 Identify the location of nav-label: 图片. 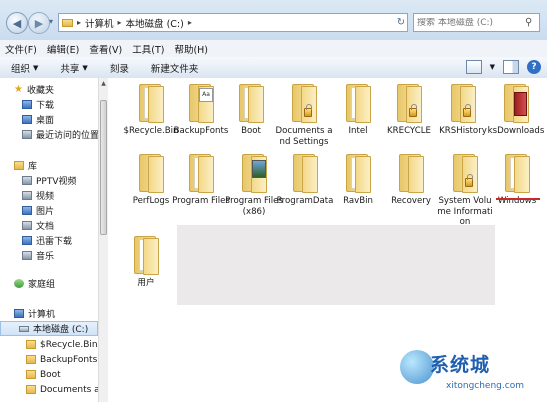
(45, 212).